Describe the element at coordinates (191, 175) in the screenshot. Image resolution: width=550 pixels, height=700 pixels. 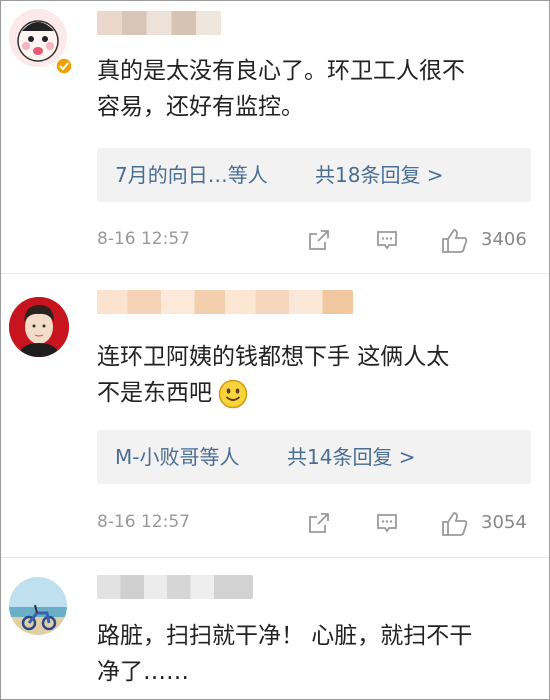
I see `replies-users: 7月的向日…等人` at that location.